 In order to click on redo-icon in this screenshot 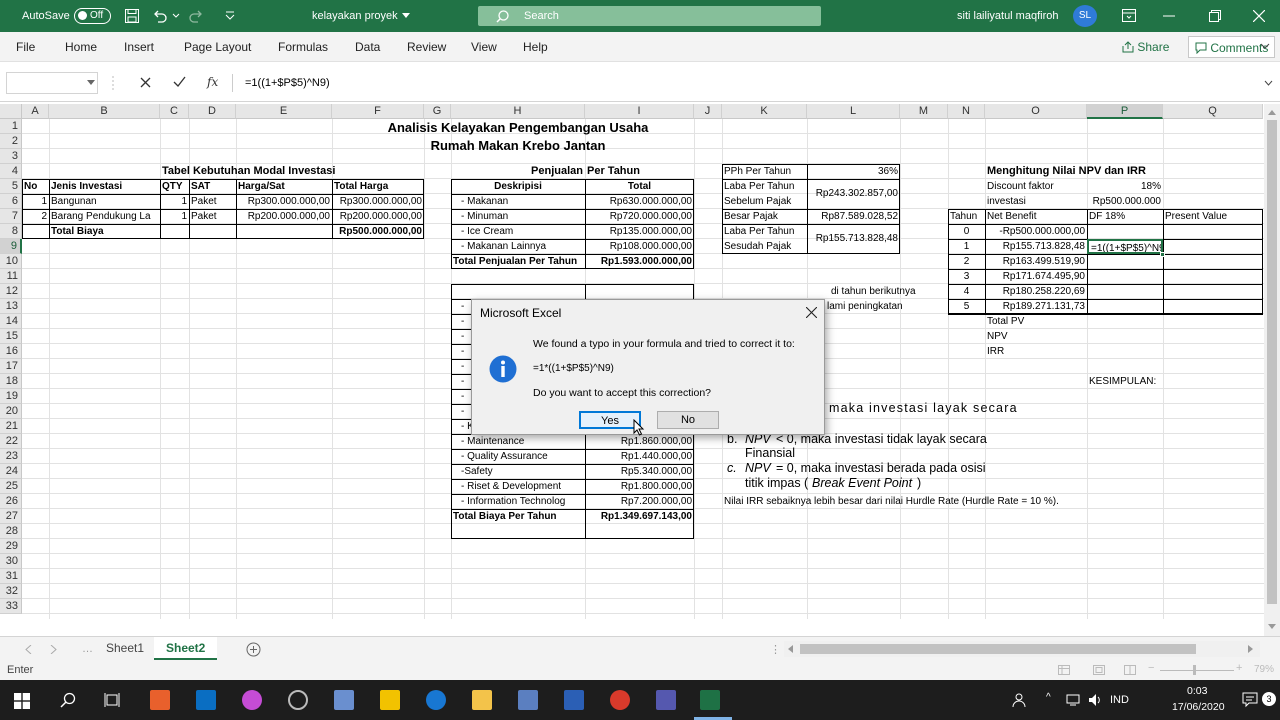, I will do `click(196, 16)`.